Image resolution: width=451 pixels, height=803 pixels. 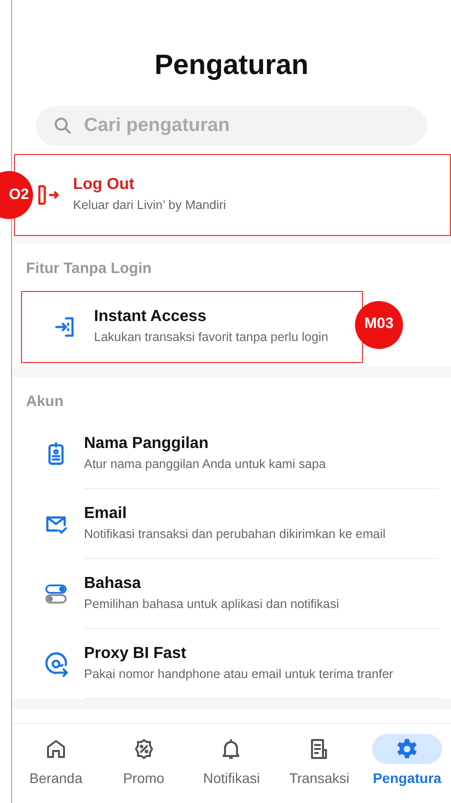 What do you see at coordinates (407, 749) in the screenshot?
I see `settings-icon` at bounding box center [407, 749].